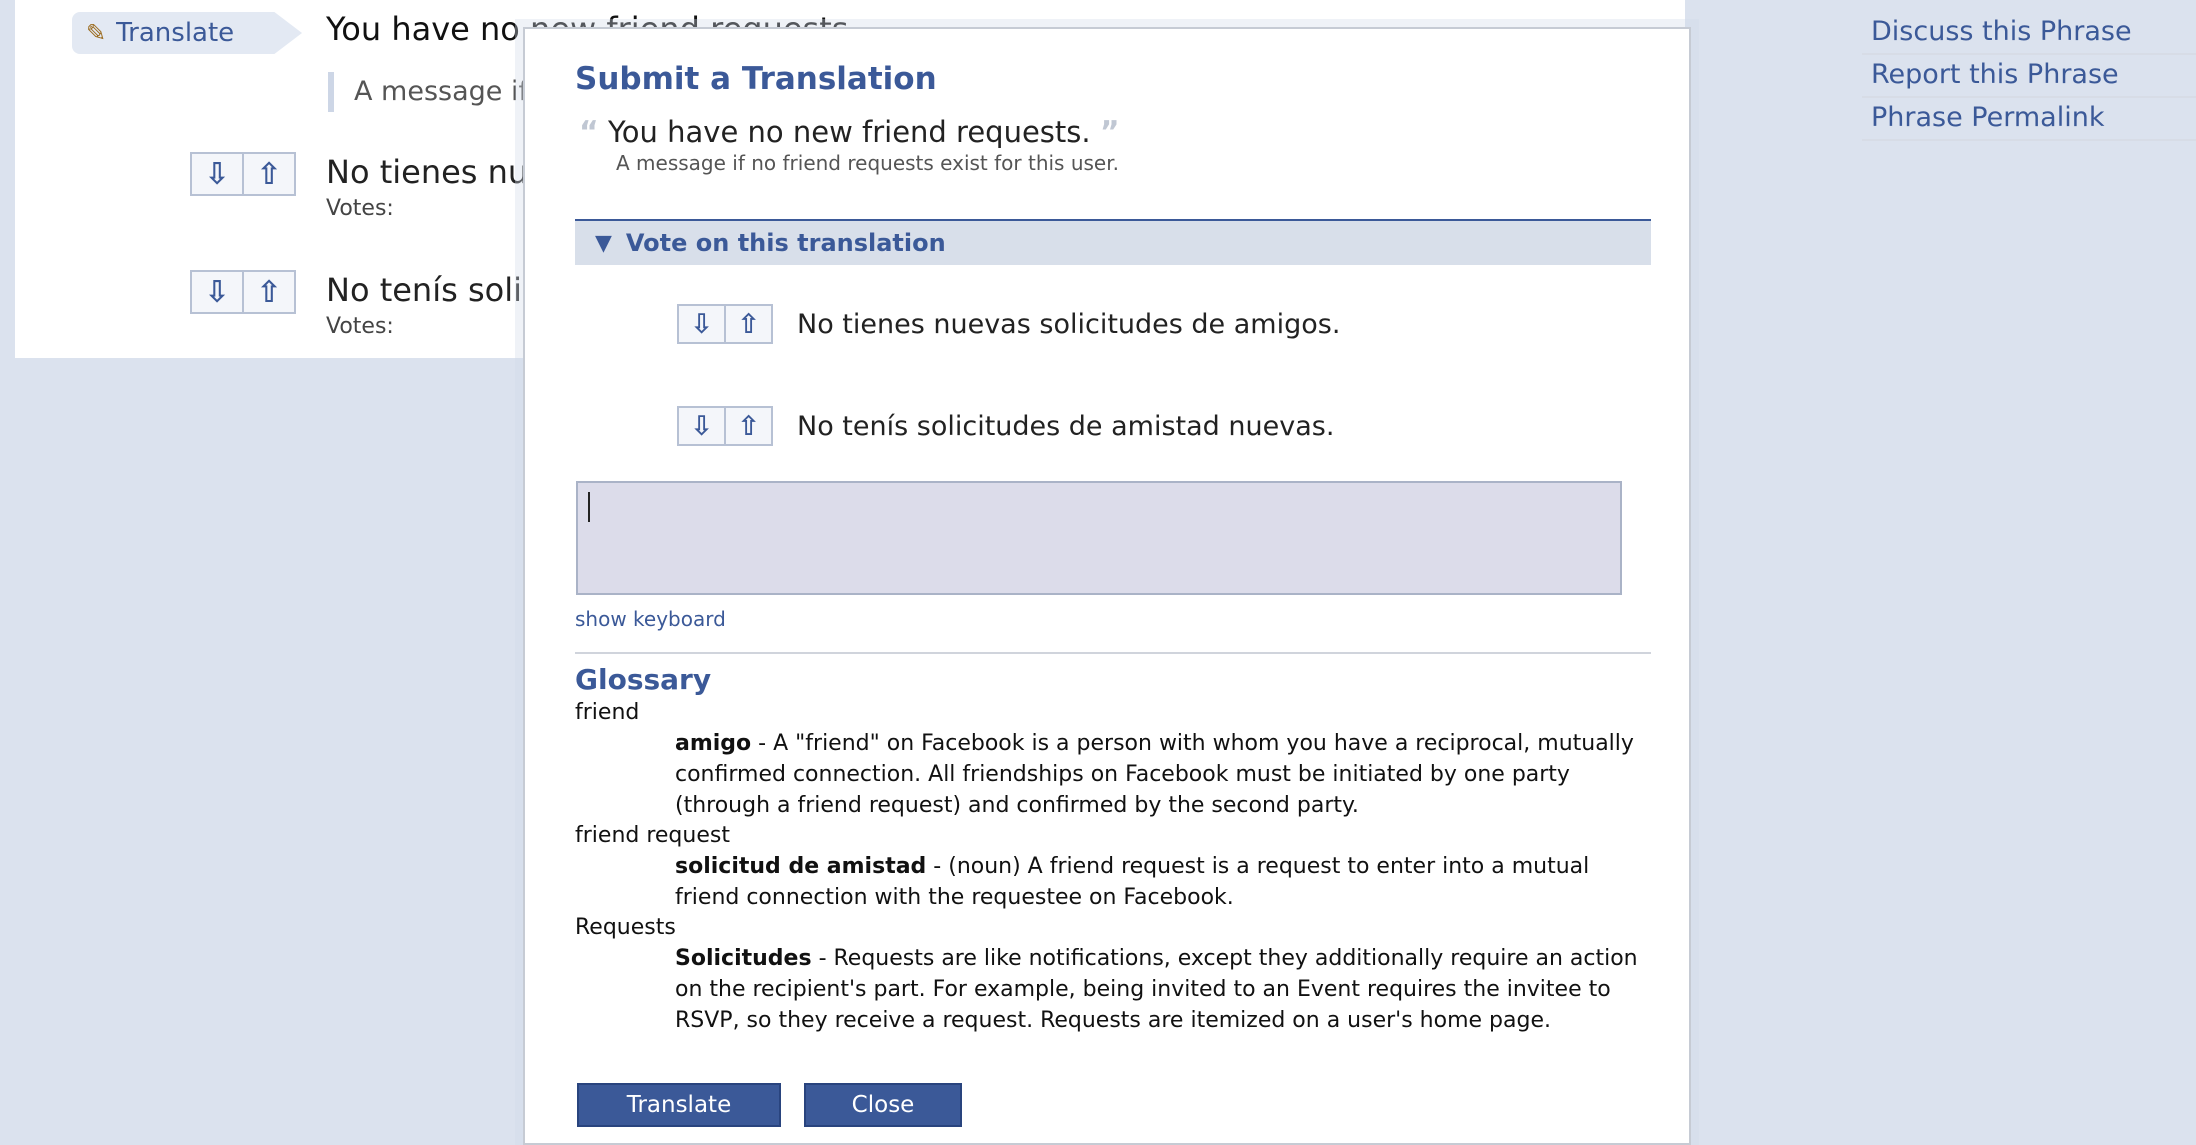 The width and height of the screenshot is (2196, 1145). I want to click on translation-input, so click(1099, 538).